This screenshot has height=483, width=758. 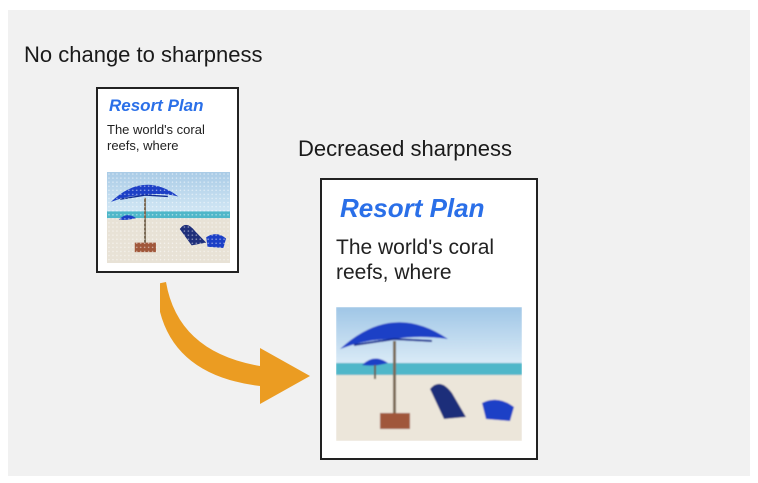 I want to click on document-after-body: The world's coral reefs, where, so click(x=415, y=260).